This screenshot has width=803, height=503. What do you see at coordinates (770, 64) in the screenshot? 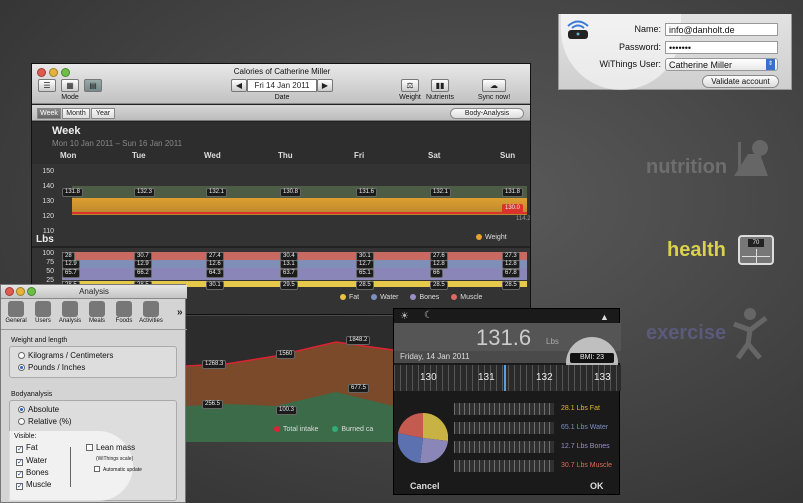
I see `select-arrows-icon: ⇕` at bounding box center [770, 64].